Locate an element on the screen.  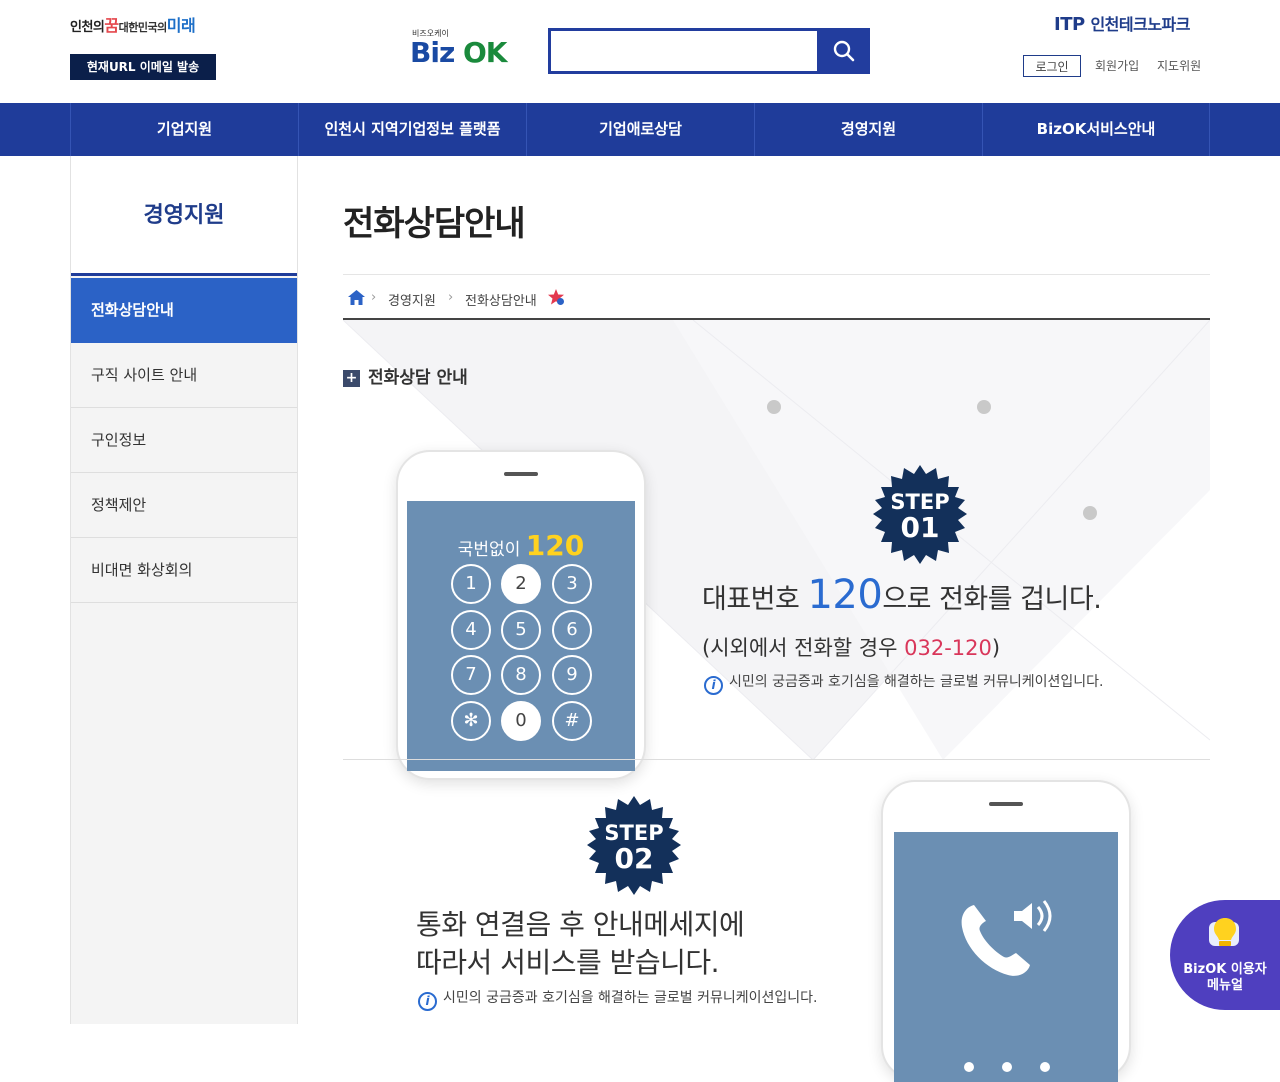
dial-title: 국번없이 120 is located at coordinates (521, 545).